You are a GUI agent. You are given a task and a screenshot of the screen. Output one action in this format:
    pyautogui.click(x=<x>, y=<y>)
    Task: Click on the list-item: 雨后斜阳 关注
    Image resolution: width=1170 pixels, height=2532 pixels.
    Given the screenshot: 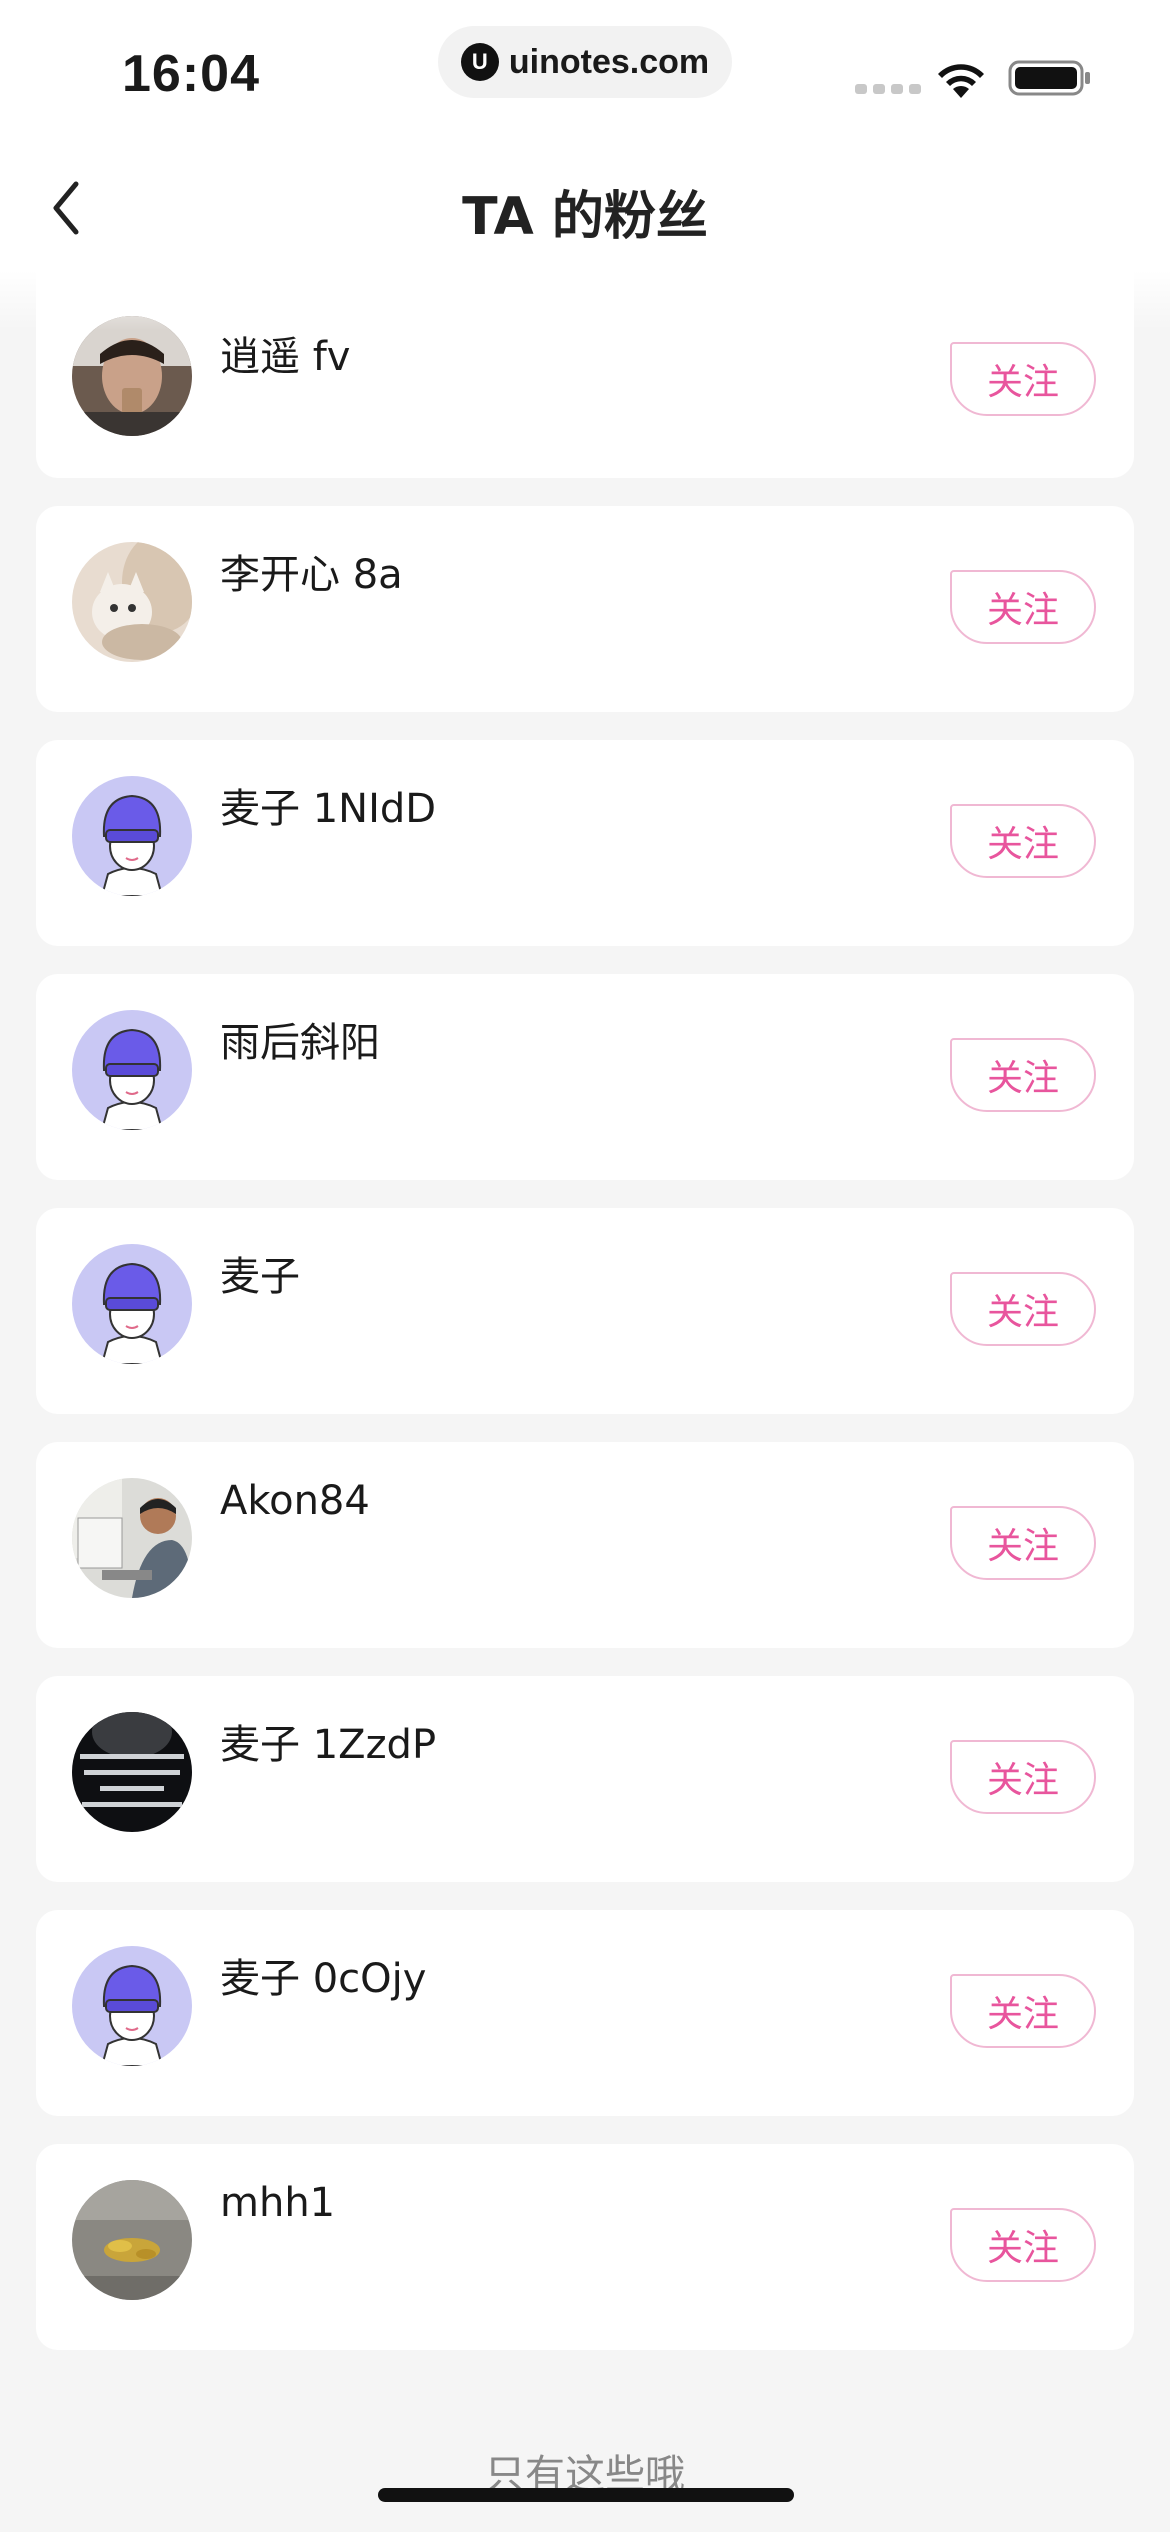 What is the action you would take?
    pyautogui.click(x=585, y=1077)
    